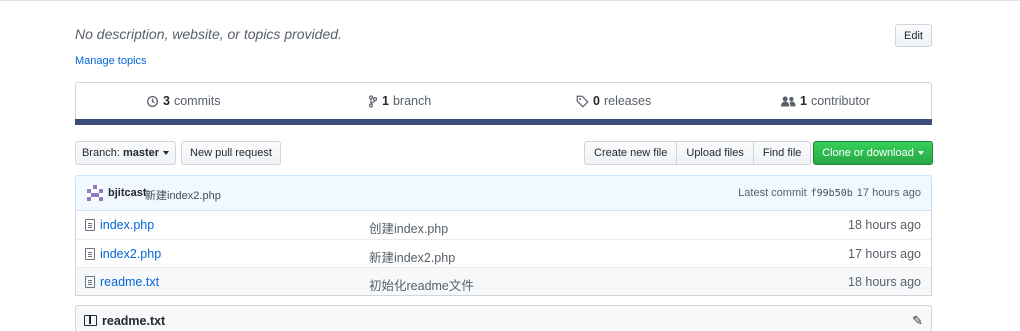 The width and height of the screenshot is (1020, 331). What do you see at coordinates (503, 122) in the screenshot?
I see `language-bar` at bounding box center [503, 122].